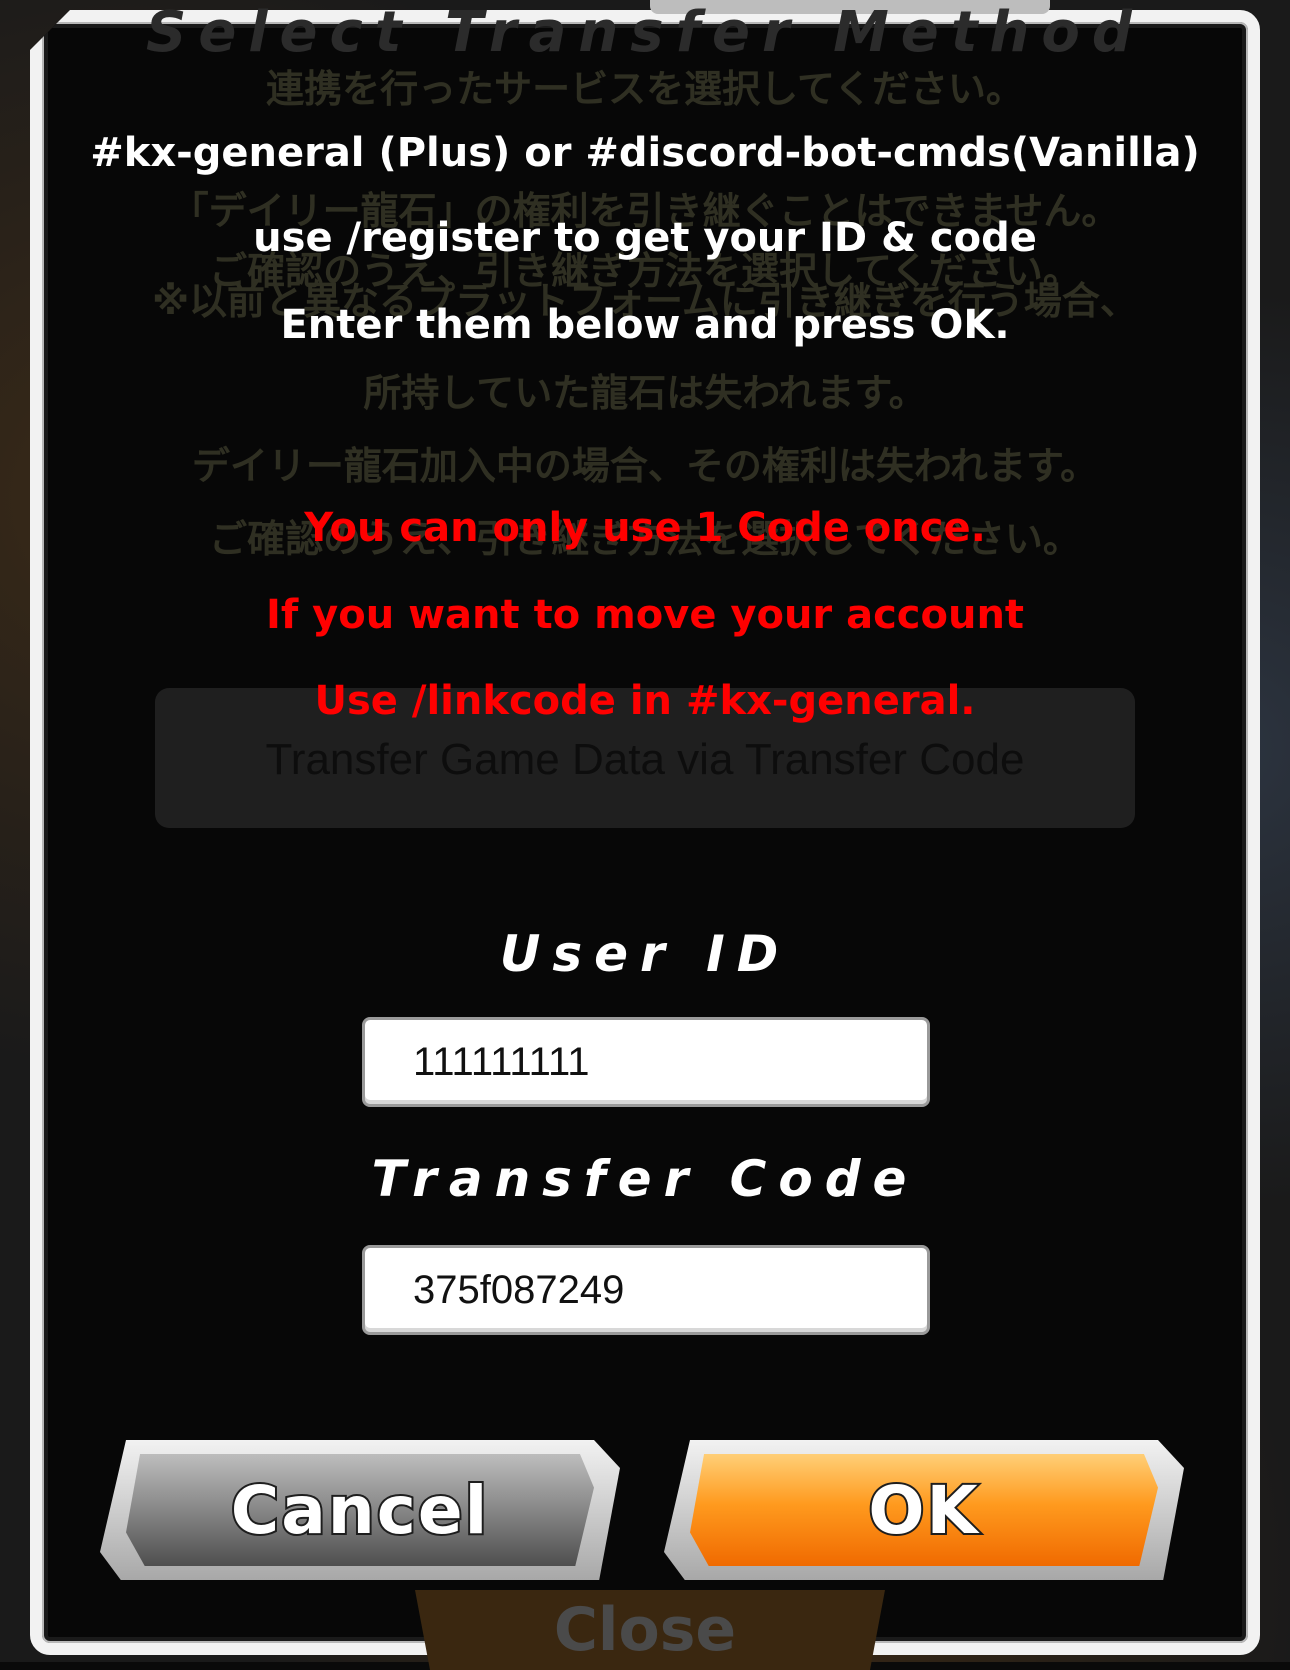 Image resolution: width=1290 pixels, height=1670 pixels. I want to click on cancel-button-label: Cancel, so click(359, 1510).